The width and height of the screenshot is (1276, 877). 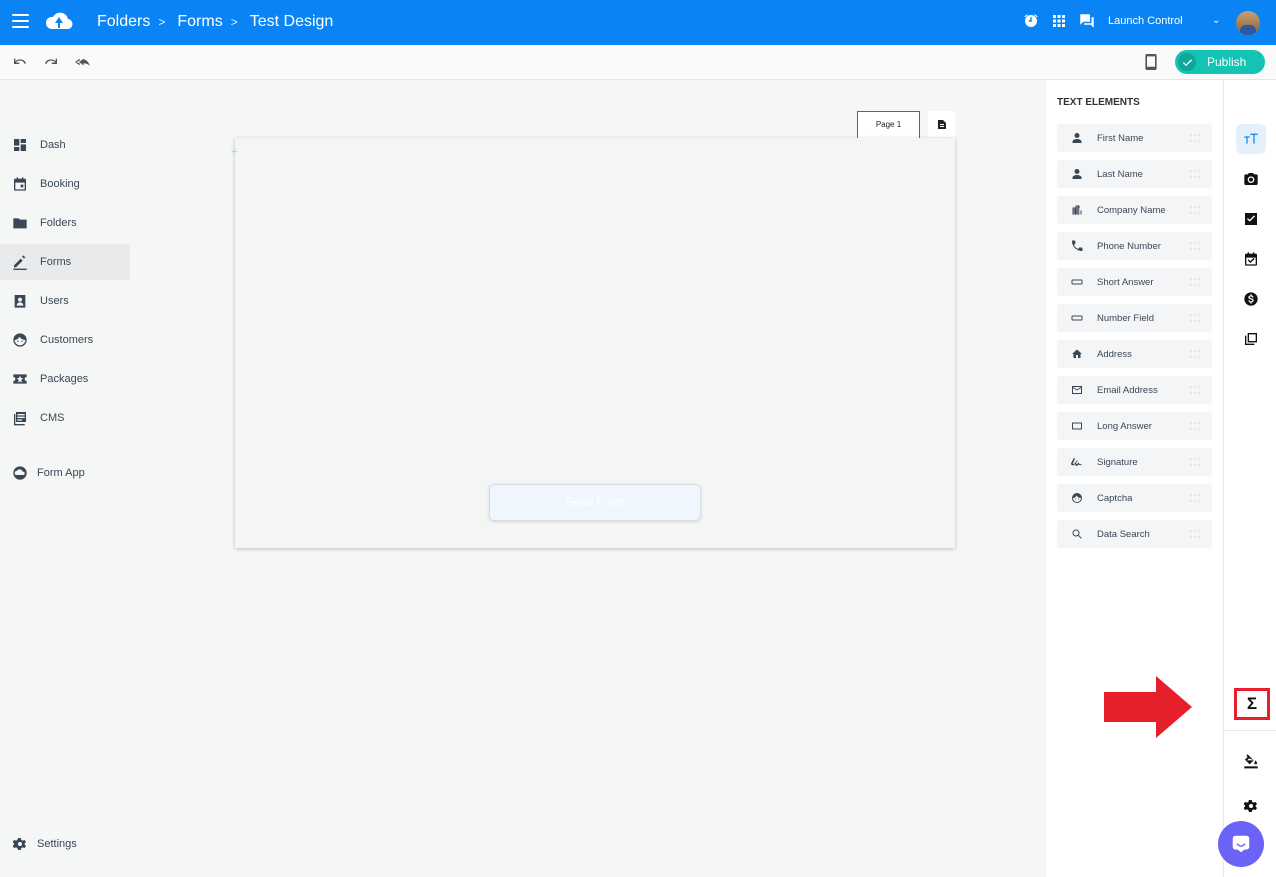 I want to click on element-company-name: Company Name, so click(x=1134, y=210).